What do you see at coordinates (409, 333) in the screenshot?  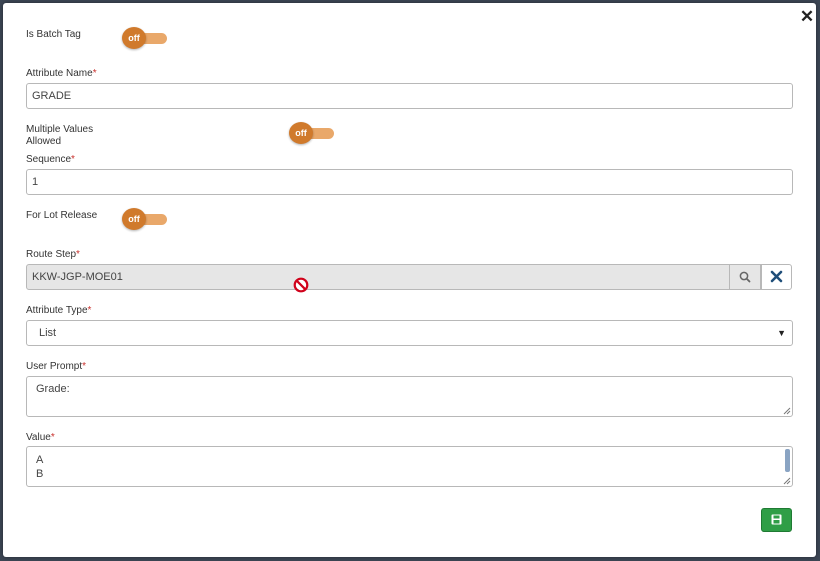 I see `attribute-type-select: List ▼` at bounding box center [409, 333].